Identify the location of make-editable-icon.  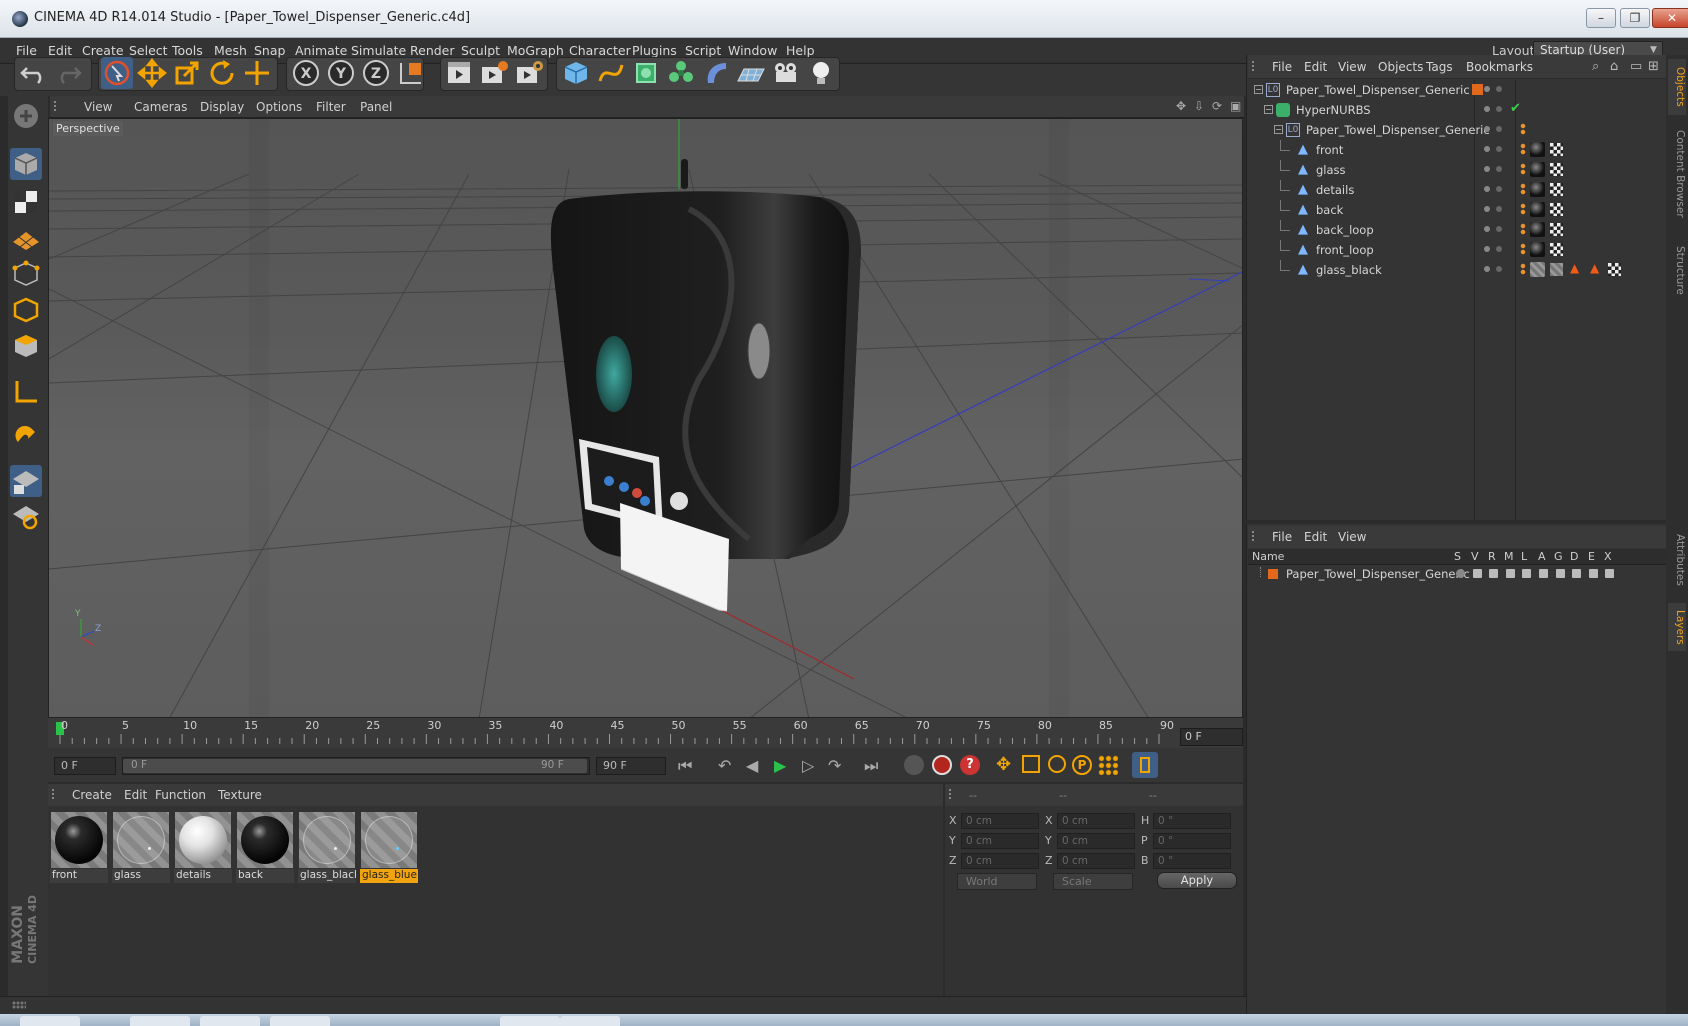
(26, 116).